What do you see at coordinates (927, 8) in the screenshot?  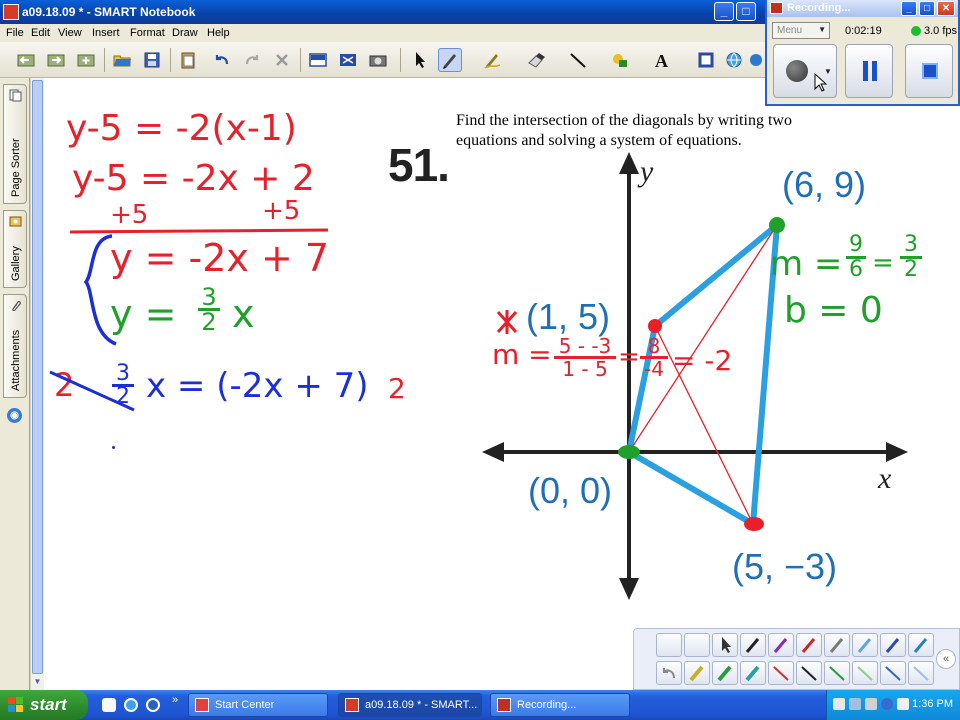 I see `recording-maximize-button: □` at bounding box center [927, 8].